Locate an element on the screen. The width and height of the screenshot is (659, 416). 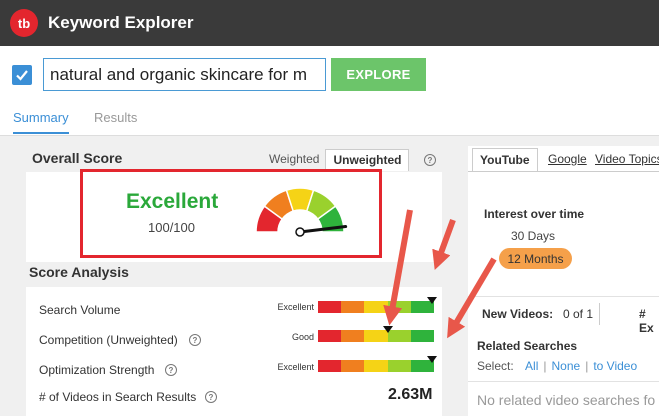
tab-summary: Summary is located at coordinates (41, 122).